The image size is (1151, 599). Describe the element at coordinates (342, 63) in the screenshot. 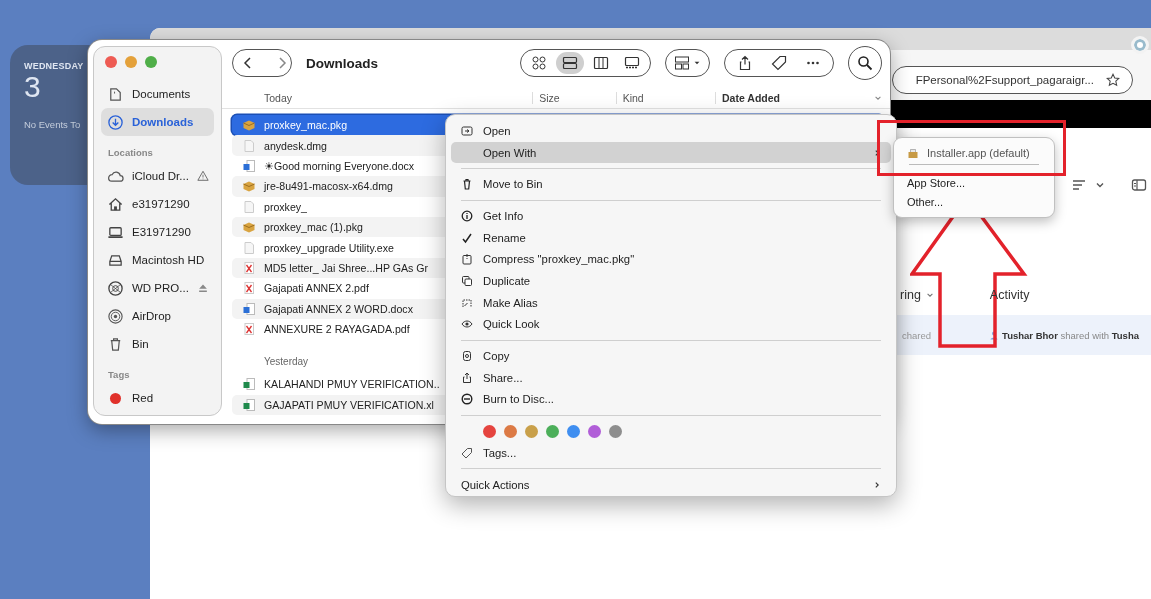

I see `window-title: Downloads` at that location.